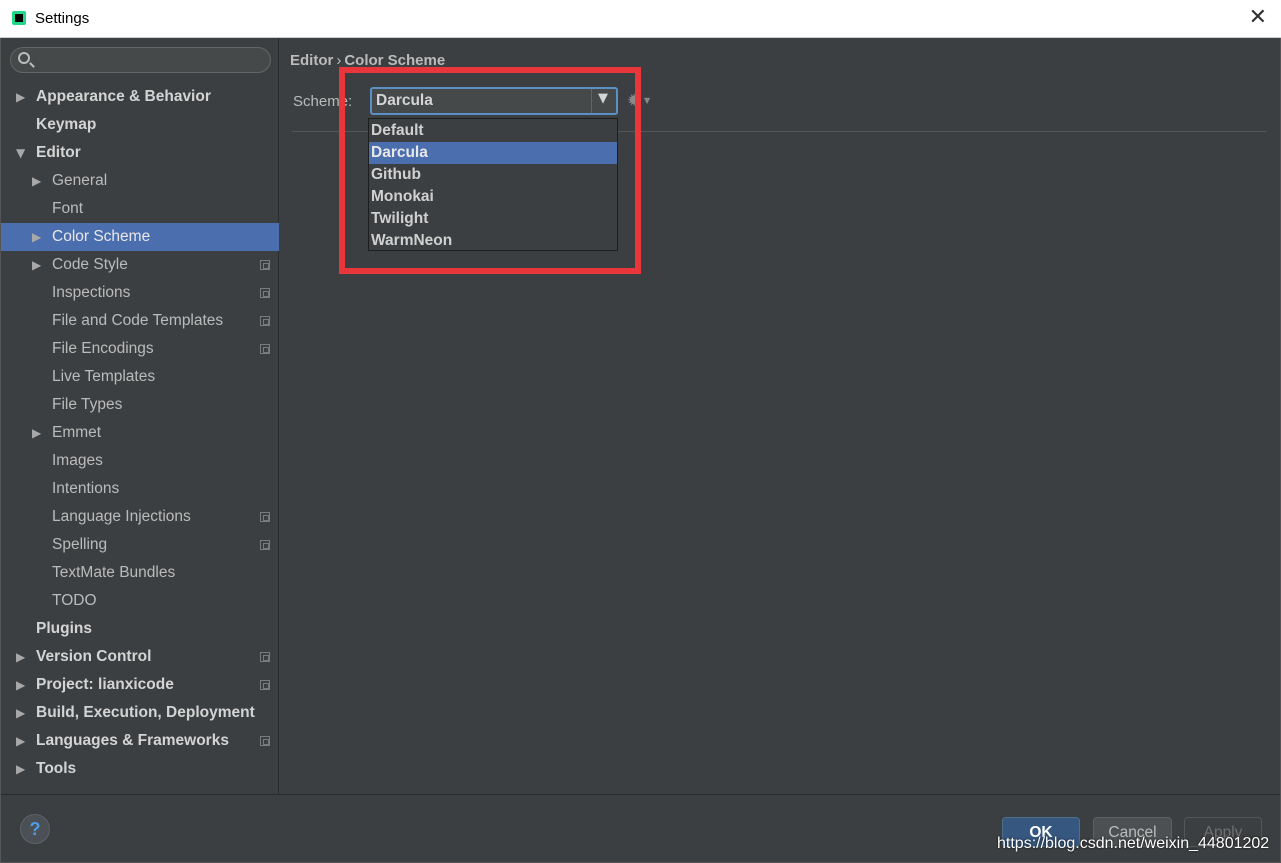 The image size is (1281, 863). What do you see at coordinates (56, 768) in the screenshot?
I see `sidebar-item-label: Tools` at bounding box center [56, 768].